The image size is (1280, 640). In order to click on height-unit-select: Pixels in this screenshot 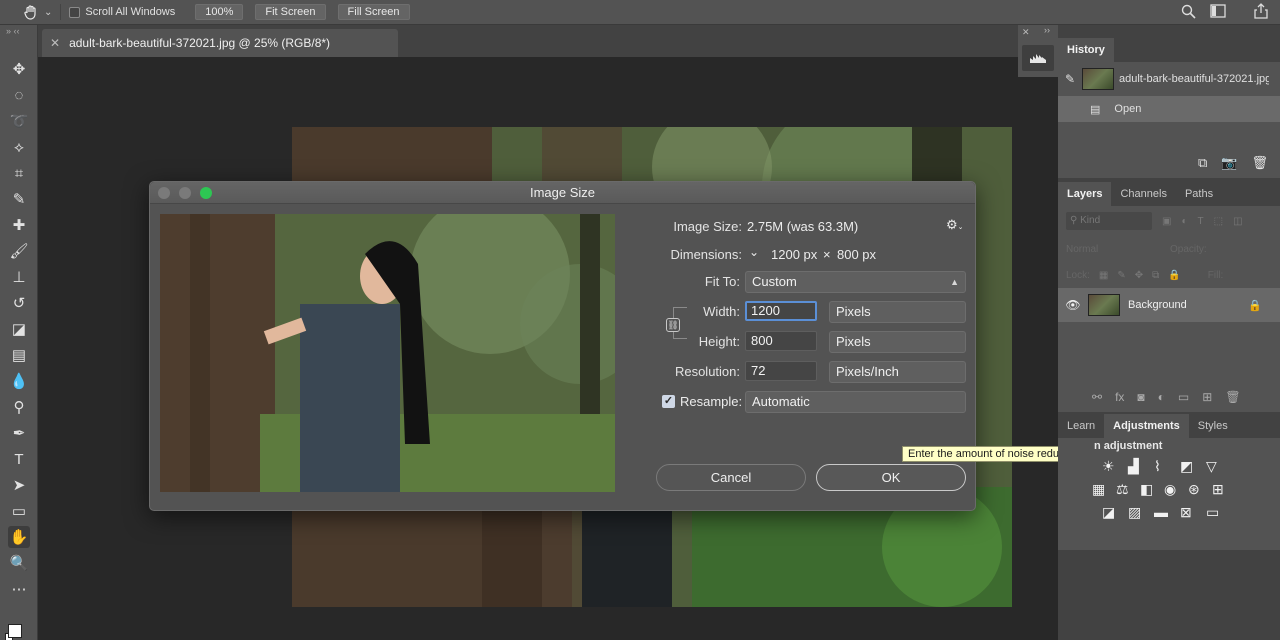, I will do `click(897, 342)`.